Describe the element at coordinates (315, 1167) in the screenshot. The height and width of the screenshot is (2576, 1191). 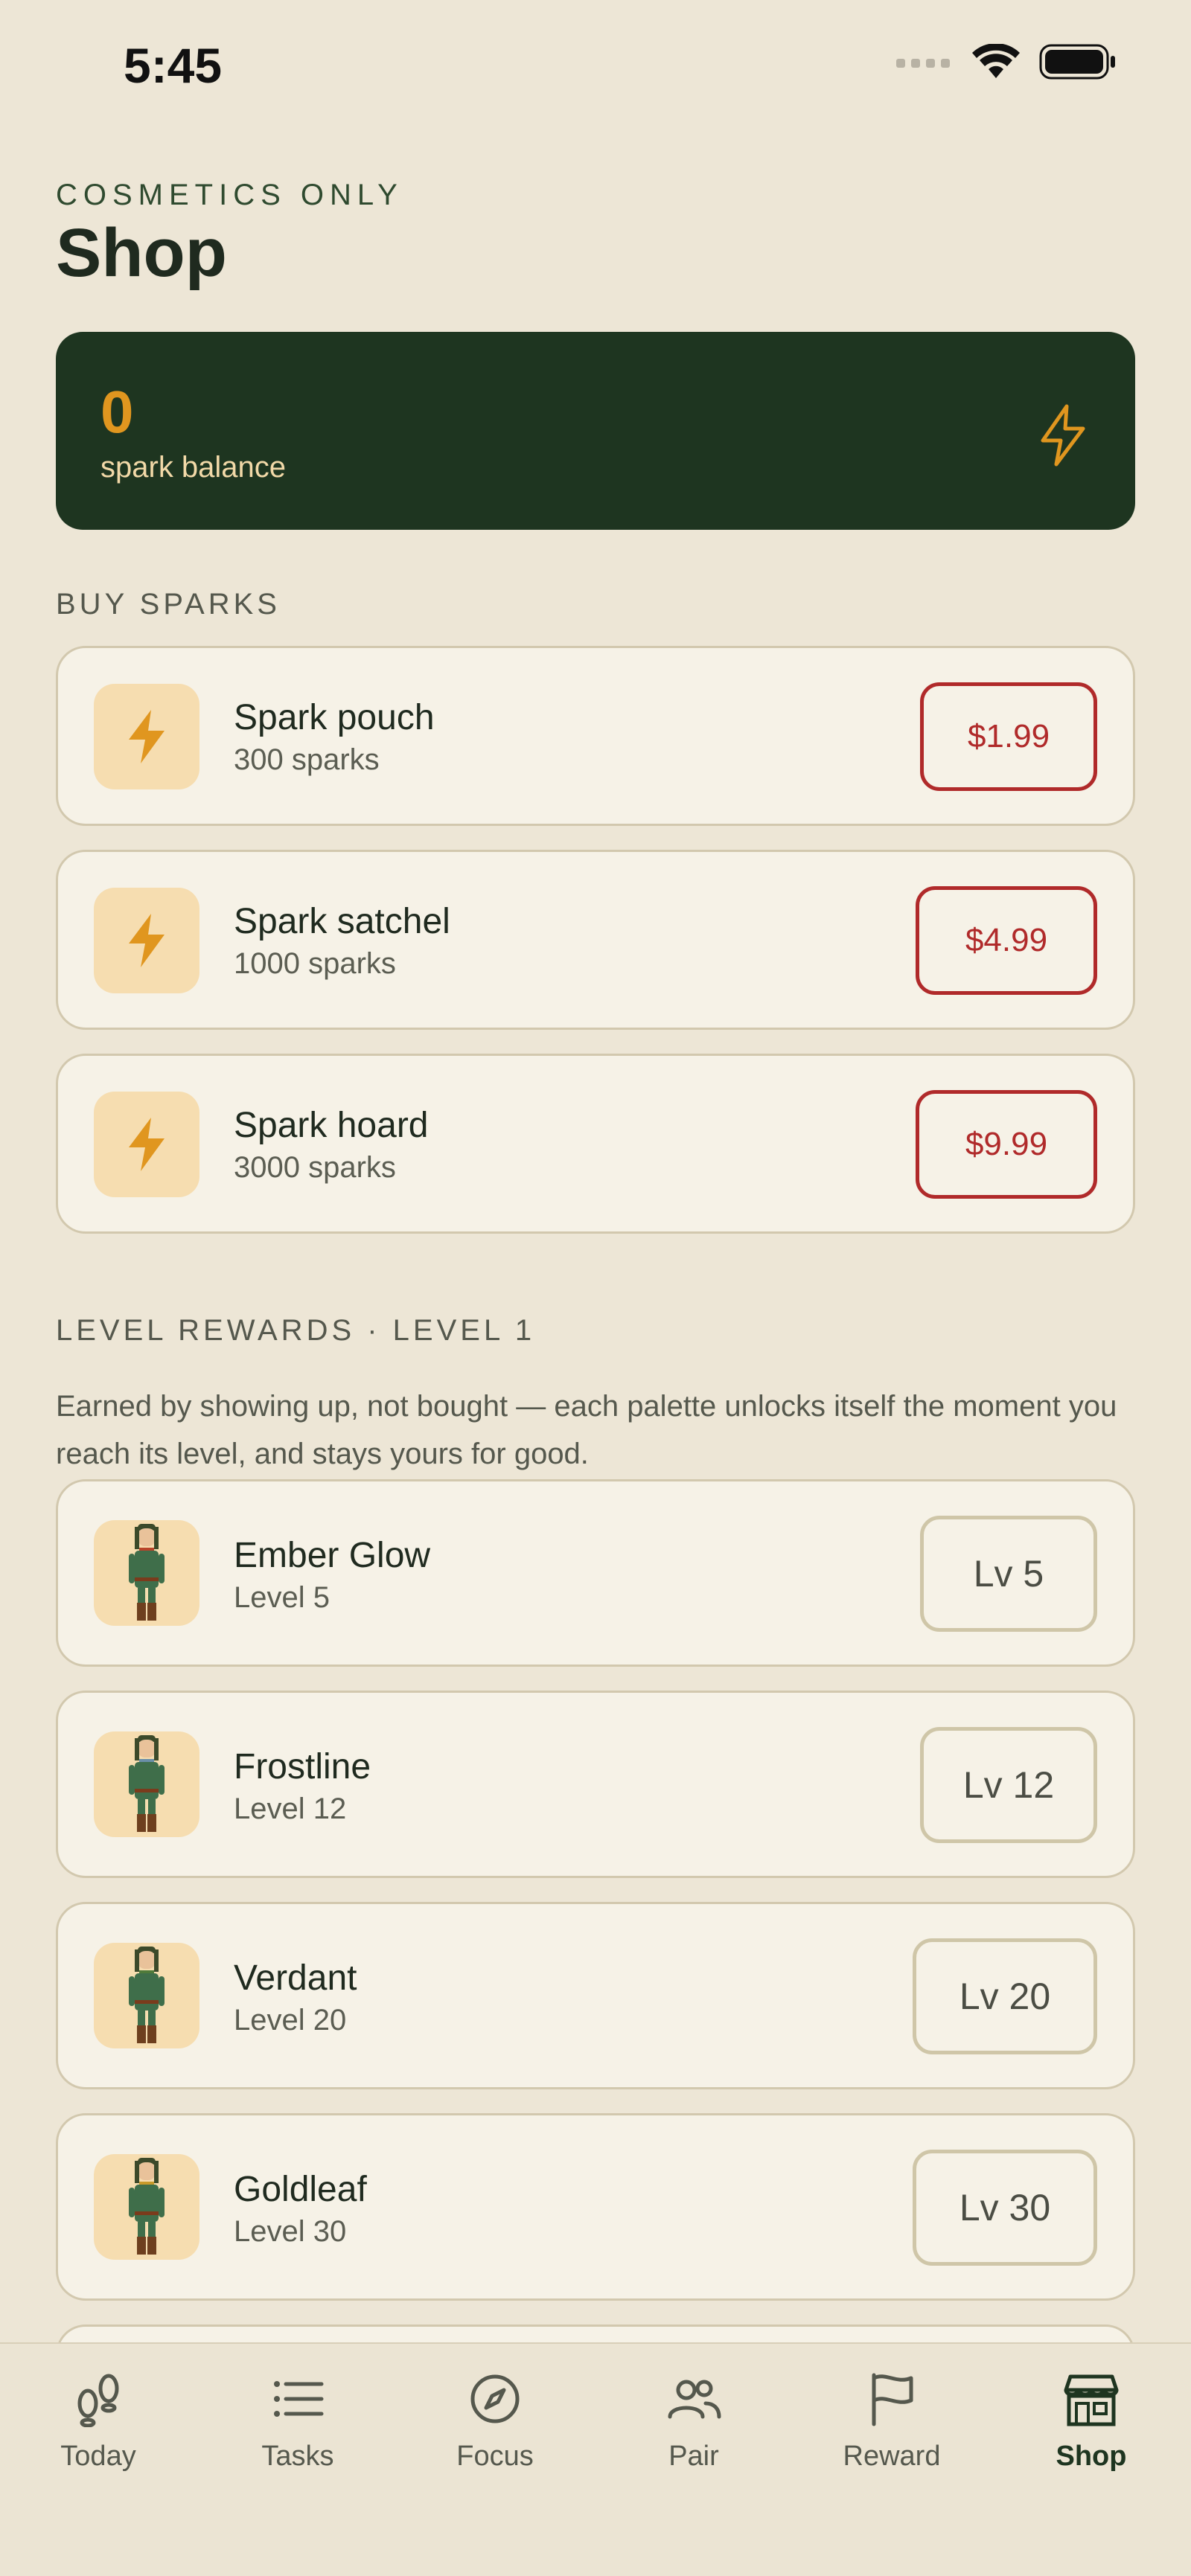
I see `spark-pack-amount: 3000 sparks` at that location.